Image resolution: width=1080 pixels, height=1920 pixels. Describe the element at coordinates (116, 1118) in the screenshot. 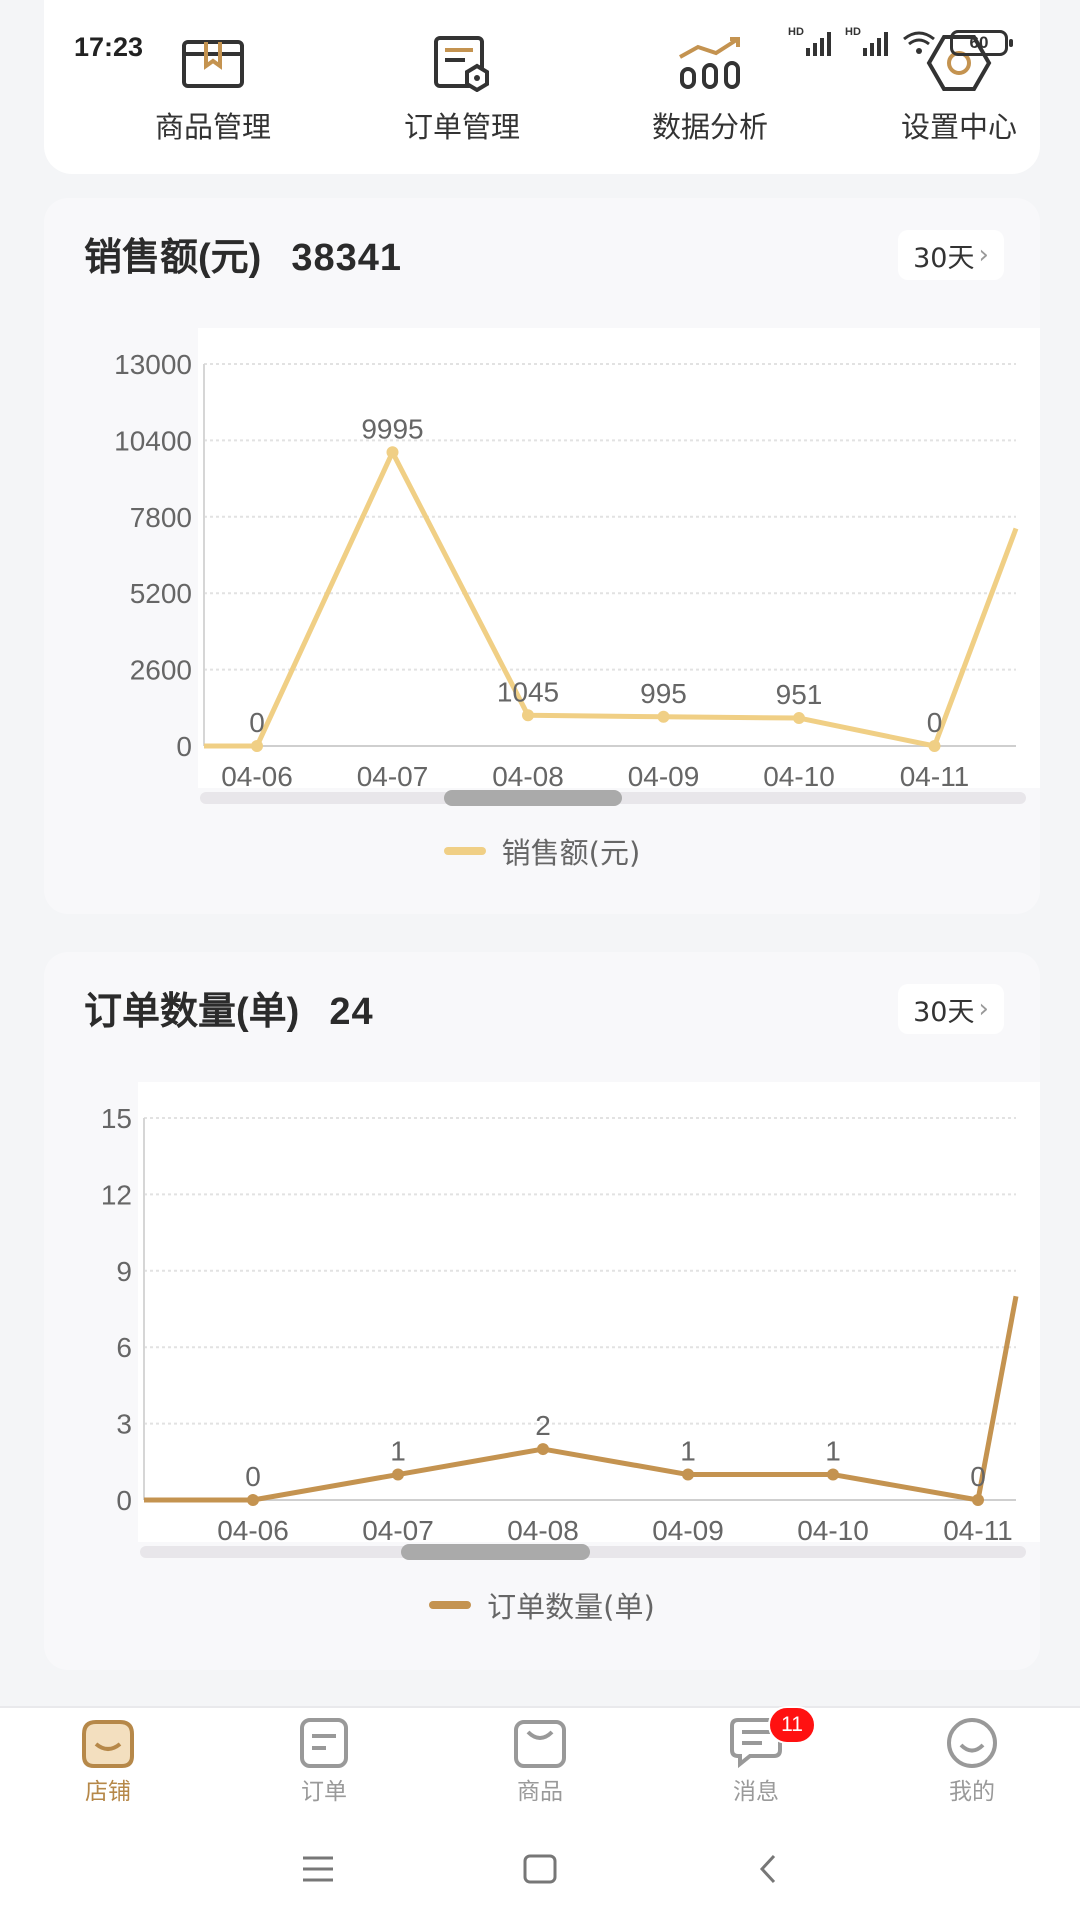

I see `y-tick-label: 15` at that location.